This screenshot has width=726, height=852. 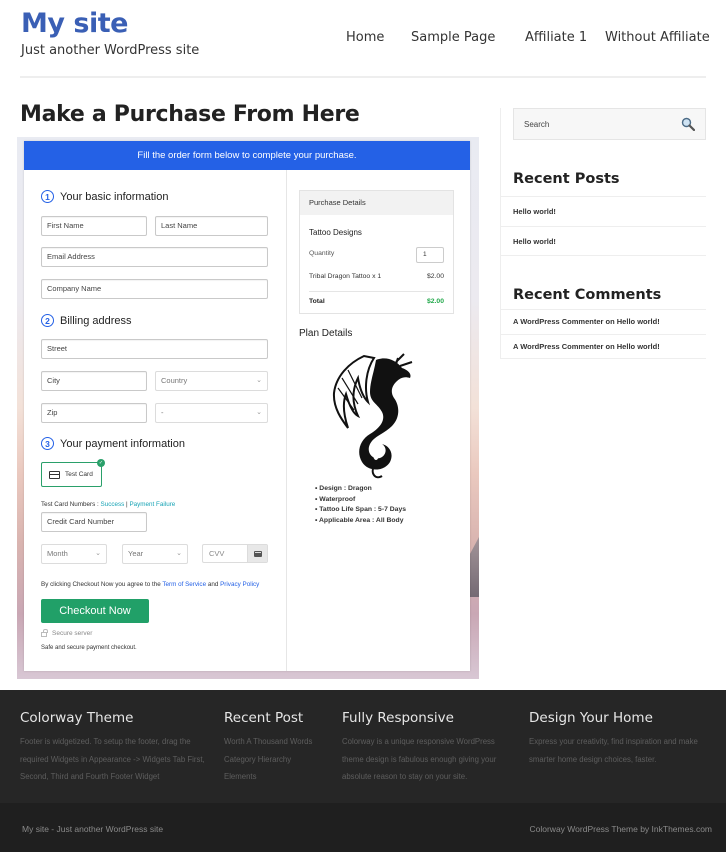 What do you see at coordinates (122, 443) in the screenshot?
I see `section-title: Your payment information` at bounding box center [122, 443].